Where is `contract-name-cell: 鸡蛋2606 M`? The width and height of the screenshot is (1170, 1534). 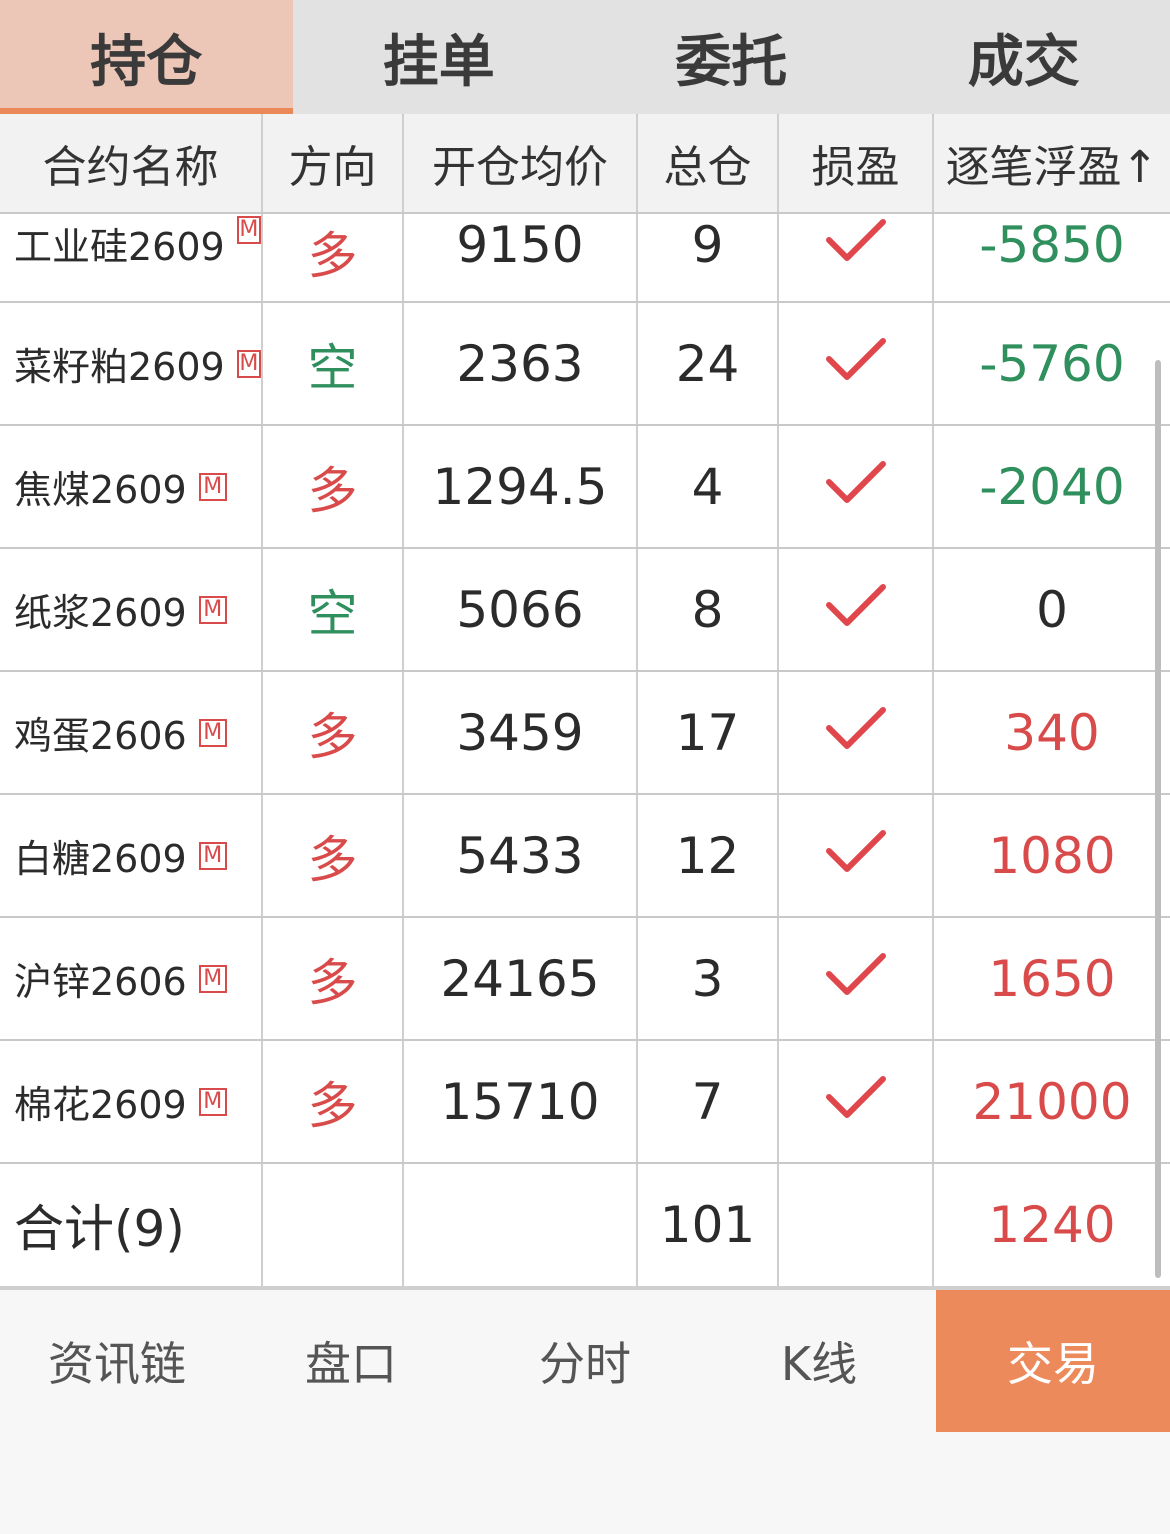 contract-name-cell: 鸡蛋2606 M is located at coordinates (131, 732).